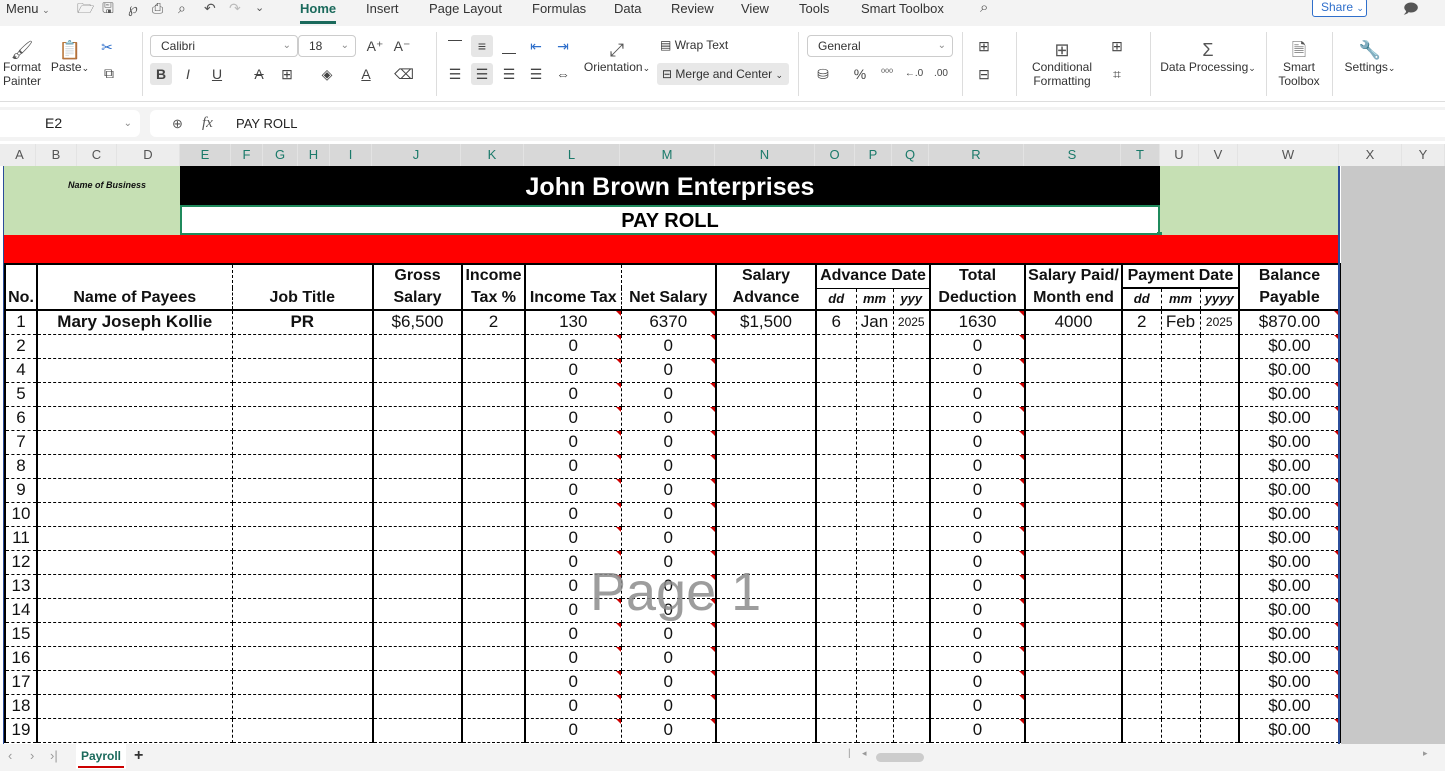  Describe the element at coordinates (138, 756) in the screenshot. I see `add-sheet-button: +` at that location.